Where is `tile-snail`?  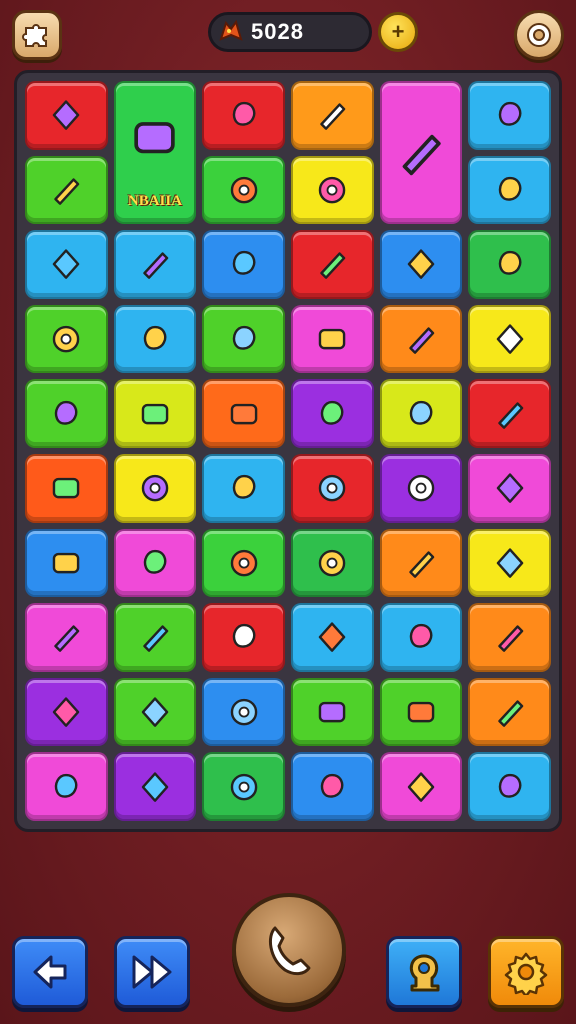
tile-snail is located at coordinates (509, 637).